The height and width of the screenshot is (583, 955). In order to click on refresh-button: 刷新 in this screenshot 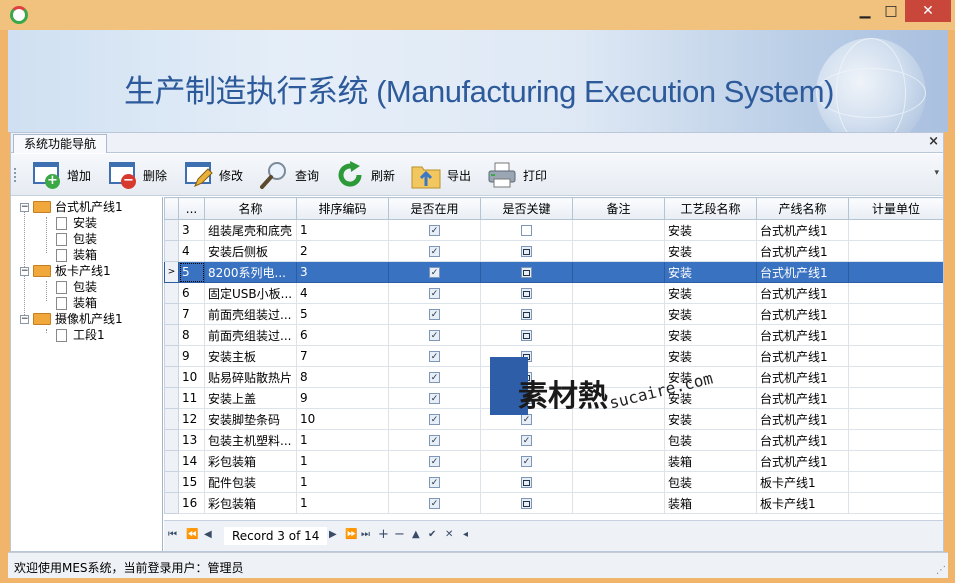, I will do `click(365, 175)`.